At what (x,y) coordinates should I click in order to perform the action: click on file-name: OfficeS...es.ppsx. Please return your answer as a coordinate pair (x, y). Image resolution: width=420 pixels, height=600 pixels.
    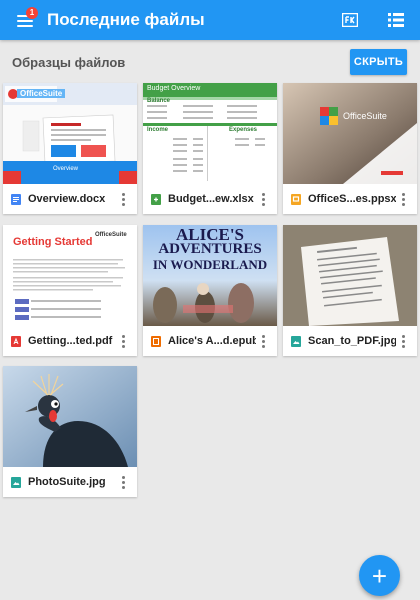
    Looking at the image, I should click on (352, 199).